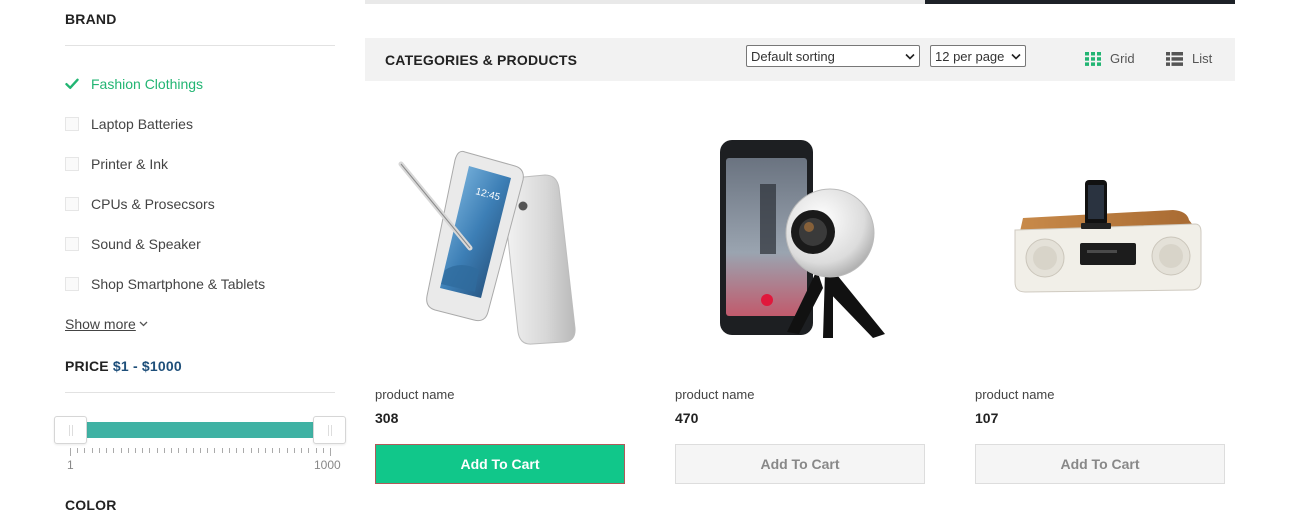 The width and height of the screenshot is (1306, 517). What do you see at coordinates (205, 124) in the screenshot?
I see `brand-item-laptop-batteries: Laptop Batteries` at bounding box center [205, 124].